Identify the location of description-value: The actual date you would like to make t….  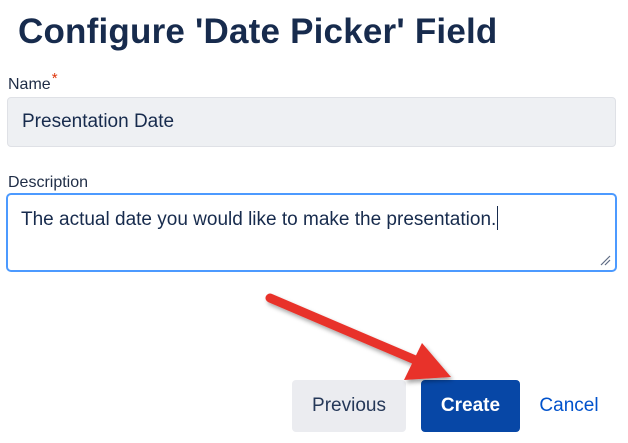
(259, 219).